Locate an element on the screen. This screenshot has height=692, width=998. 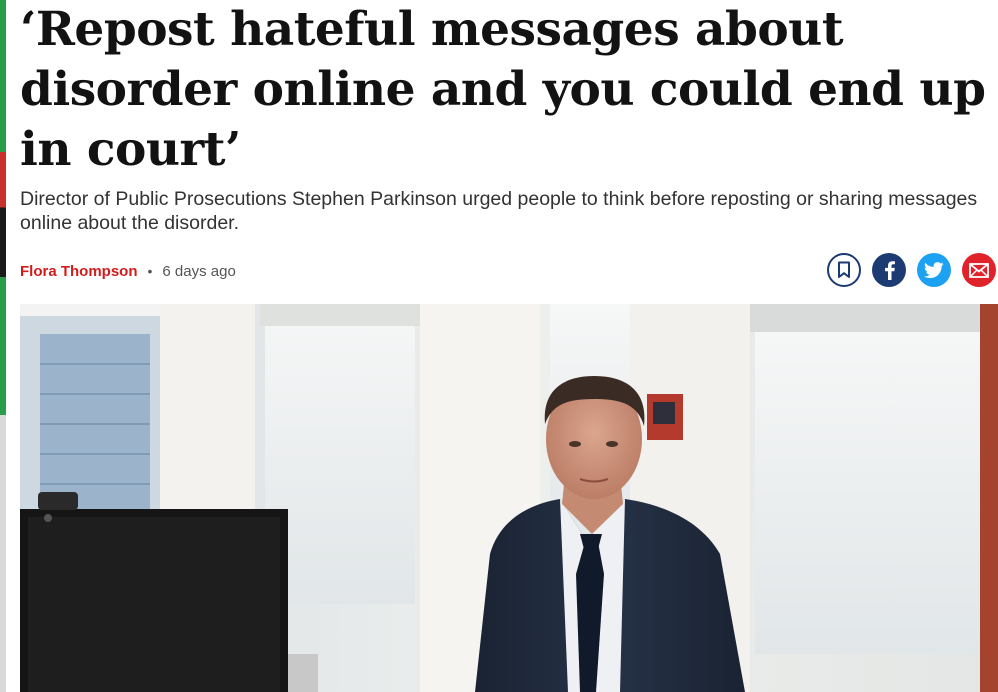
twitter-share-button is located at coordinates (934, 270).